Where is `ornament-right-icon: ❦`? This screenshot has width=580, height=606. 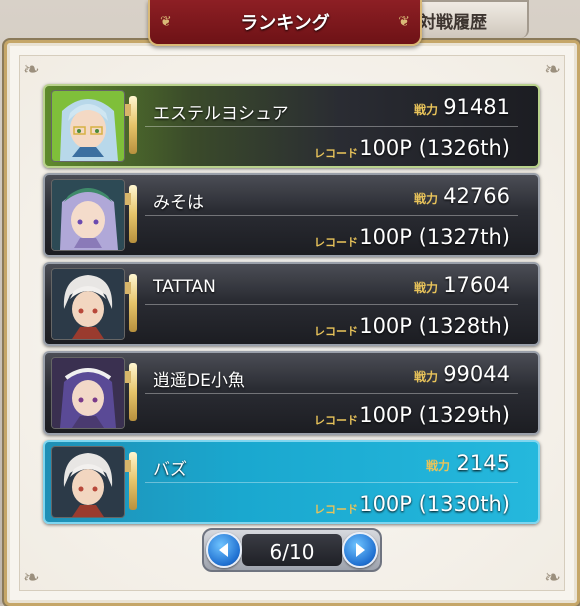
ornament-right-icon: ❦ is located at coordinates (404, 22).